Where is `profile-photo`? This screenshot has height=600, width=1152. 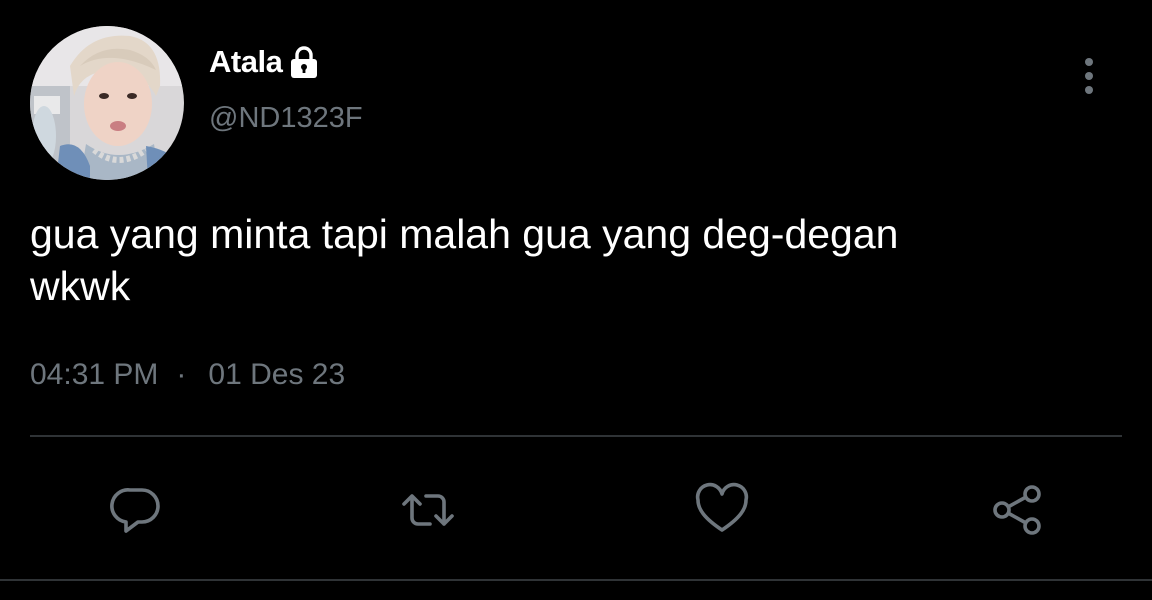
profile-photo is located at coordinates (107, 103).